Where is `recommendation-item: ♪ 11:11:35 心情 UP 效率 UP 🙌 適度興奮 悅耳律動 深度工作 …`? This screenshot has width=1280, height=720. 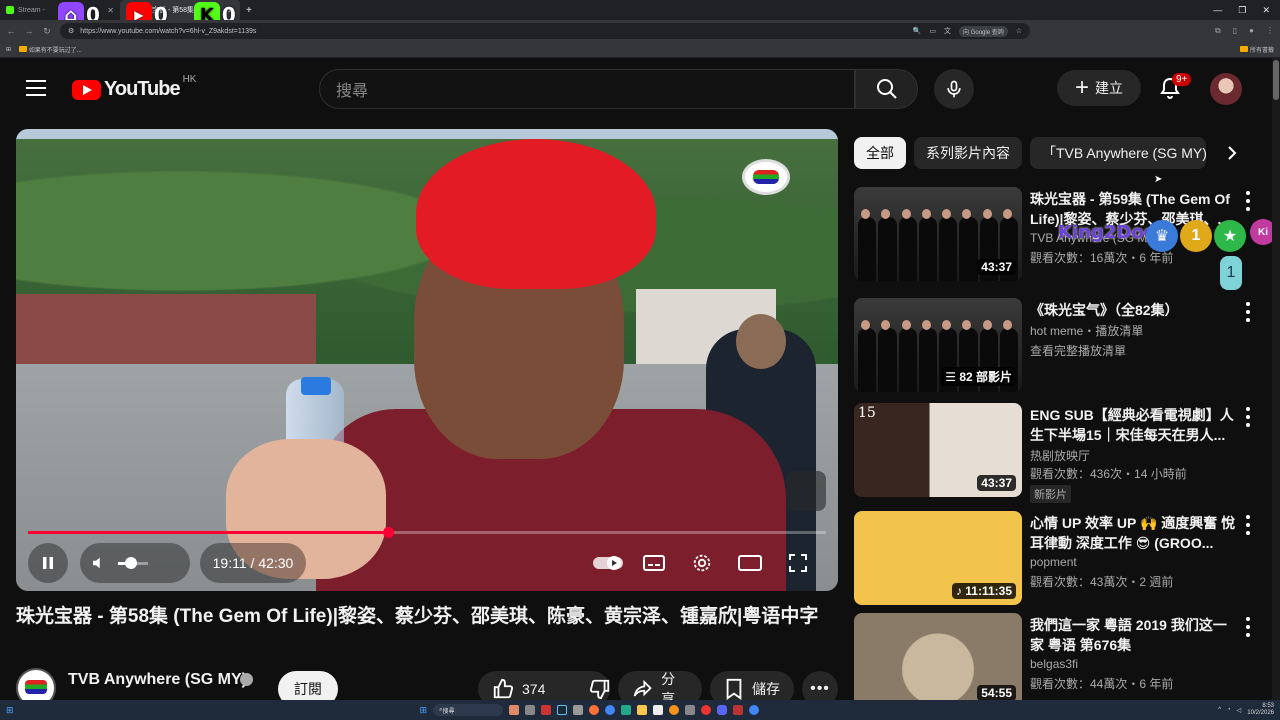
recommendation-item: ♪ 11:11:35 心情 UP 效率 UP 🙌 適度興奮 悅耳律動 深度工作 … is located at coordinates (1059, 559).